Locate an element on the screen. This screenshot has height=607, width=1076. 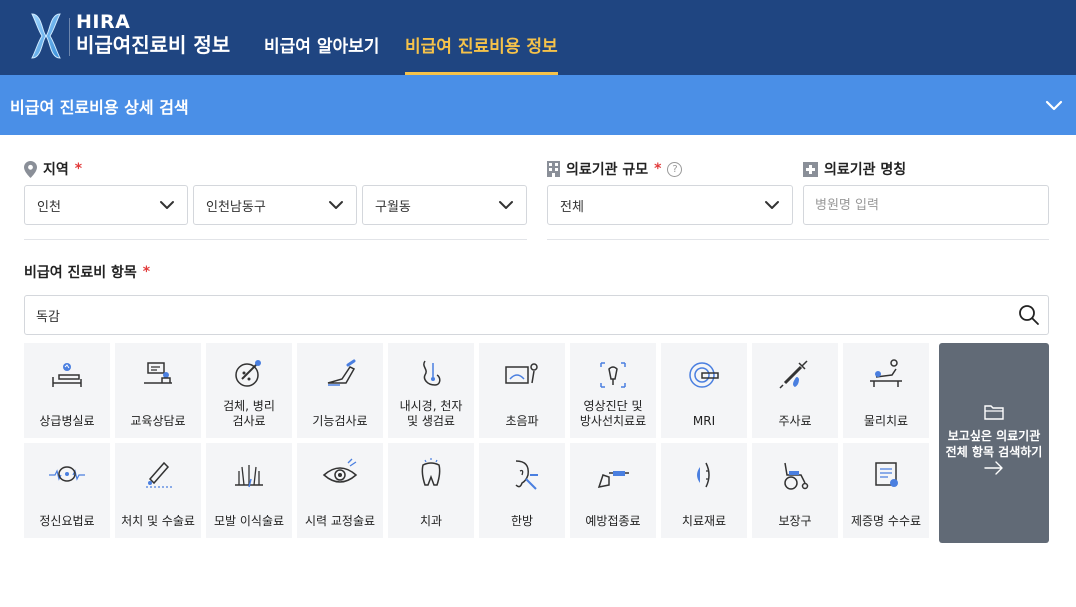
item-search-input is located at coordinates (515, 315).